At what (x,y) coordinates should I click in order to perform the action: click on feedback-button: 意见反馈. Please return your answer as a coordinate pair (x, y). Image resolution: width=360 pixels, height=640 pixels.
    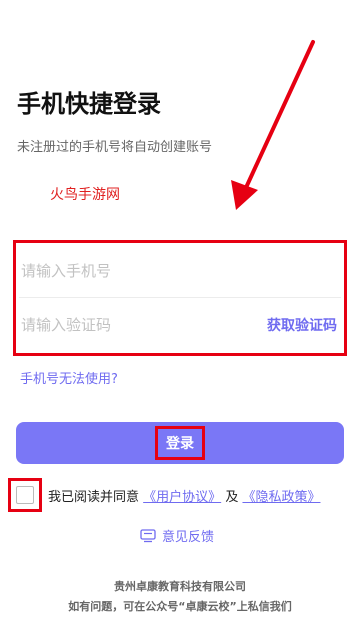
    Looking at the image, I should click on (177, 535).